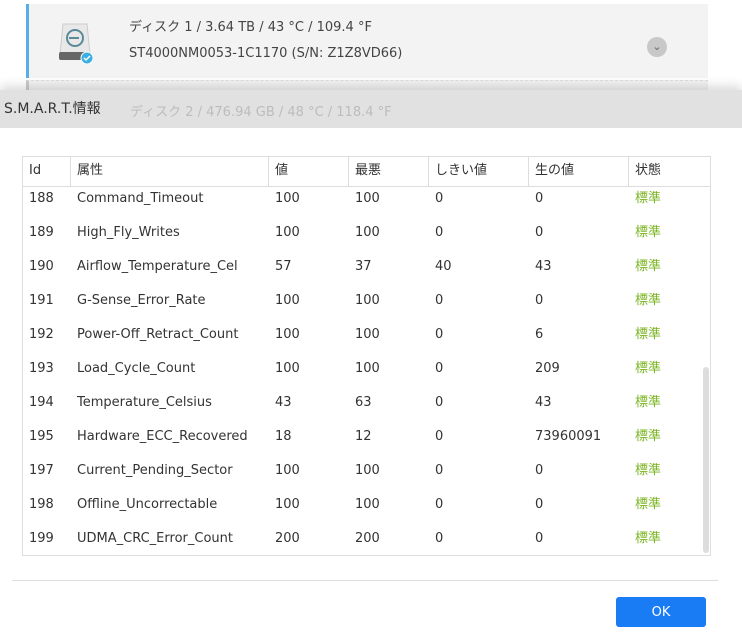  I want to click on disk-2-title: ディスク 2 / 476.94 GB / 48 °C / 118.4 °F, so click(261, 112).